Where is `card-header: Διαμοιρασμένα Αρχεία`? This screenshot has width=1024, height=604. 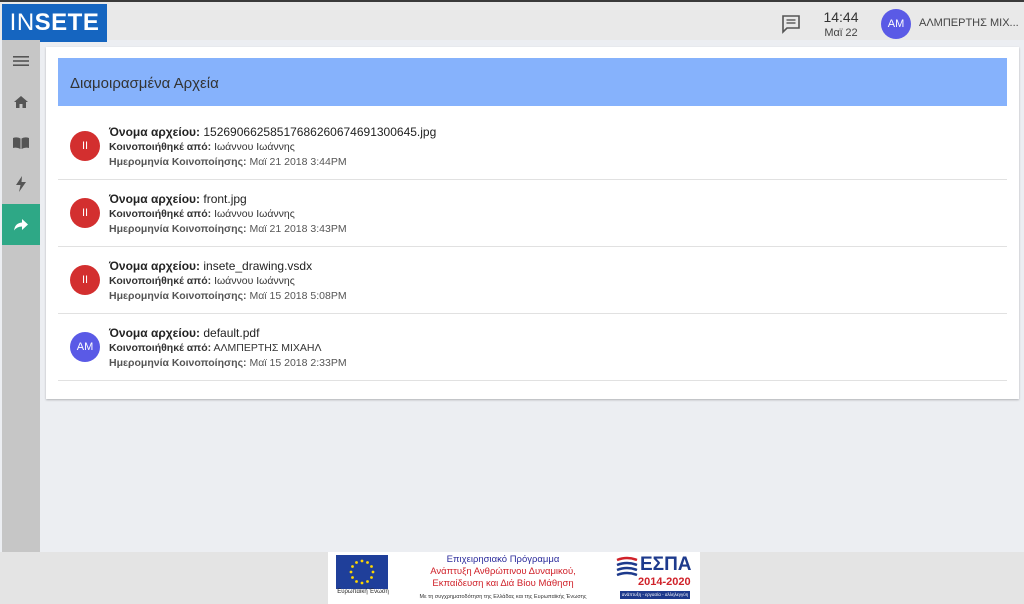 card-header: Διαμοιρασμένα Αρχεία is located at coordinates (532, 82).